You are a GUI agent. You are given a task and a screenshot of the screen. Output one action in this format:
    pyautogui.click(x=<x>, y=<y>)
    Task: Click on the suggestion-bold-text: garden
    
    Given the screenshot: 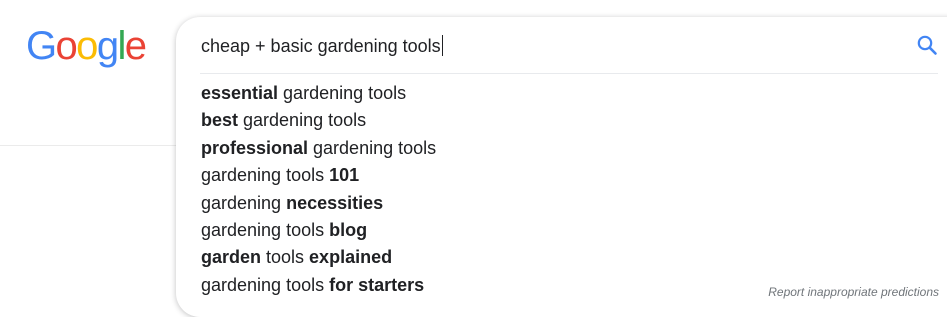 What is the action you would take?
    pyautogui.click(x=231, y=257)
    